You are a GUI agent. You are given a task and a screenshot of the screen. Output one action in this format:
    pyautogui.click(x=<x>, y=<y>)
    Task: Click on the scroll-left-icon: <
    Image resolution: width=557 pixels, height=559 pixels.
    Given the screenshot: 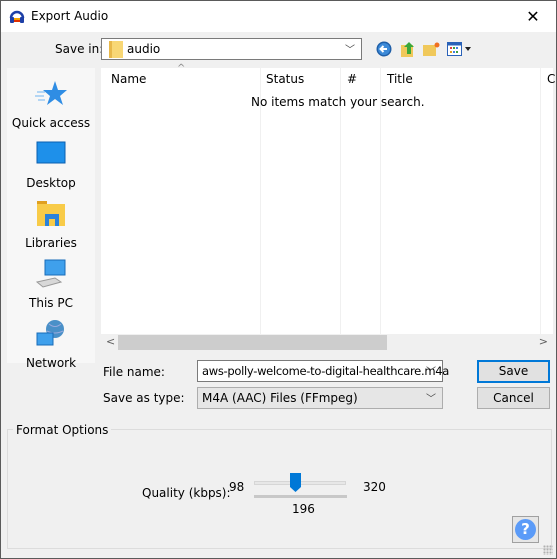 What is the action you would take?
    pyautogui.click(x=110, y=341)
    